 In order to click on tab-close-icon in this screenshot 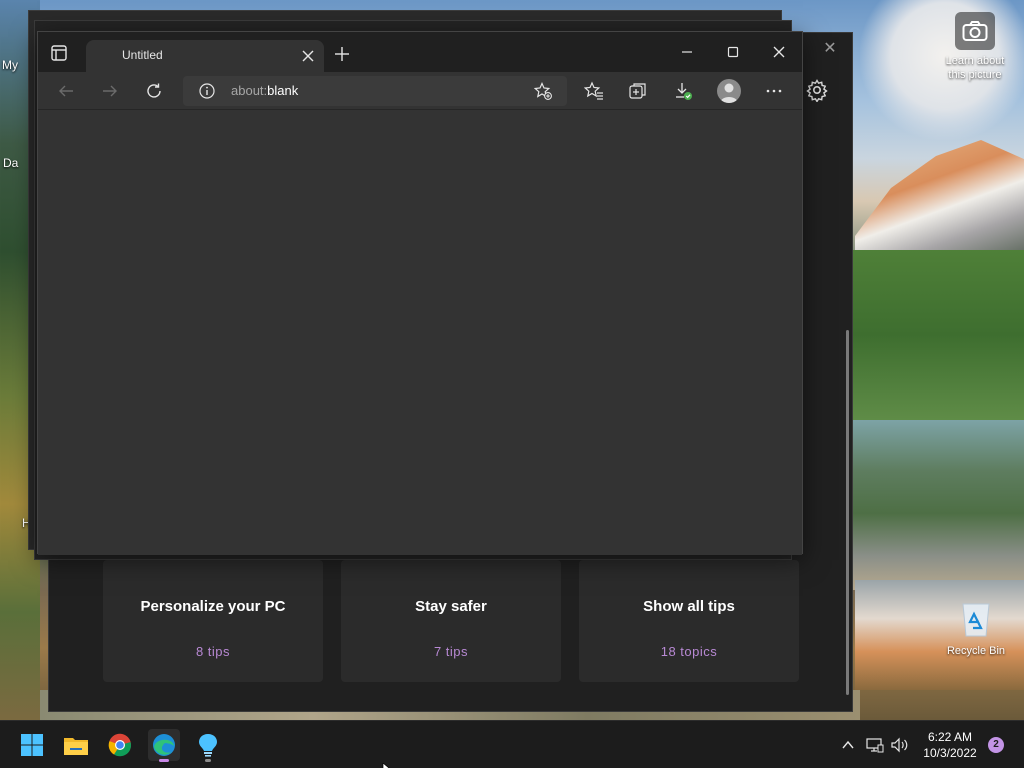, I will do `click(308, 56)`.